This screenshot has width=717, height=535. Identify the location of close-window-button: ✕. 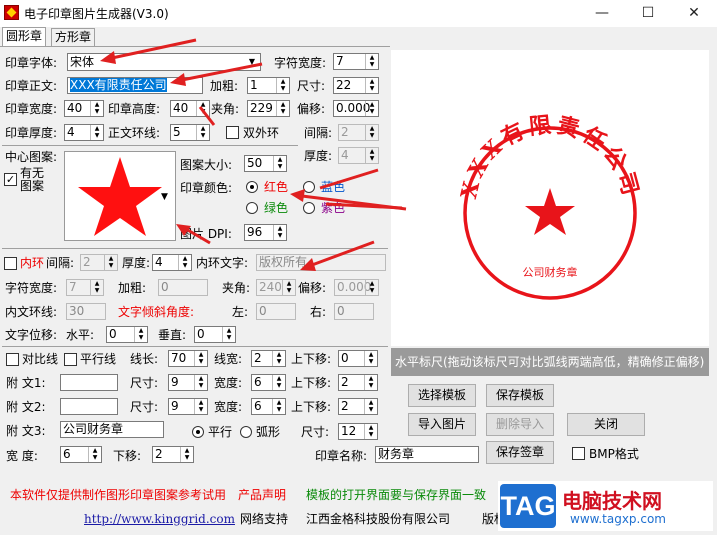
(694, 13).